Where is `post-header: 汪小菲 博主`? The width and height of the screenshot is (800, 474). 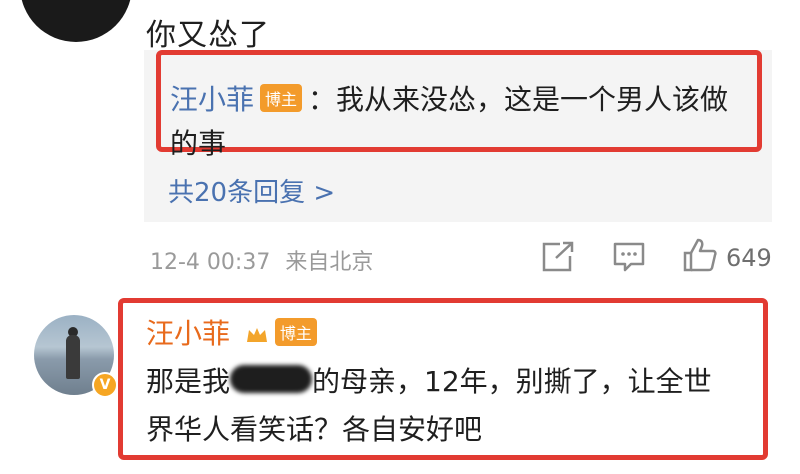
post-header: 汪小菲 博主 is located at coordinates (234, 332).